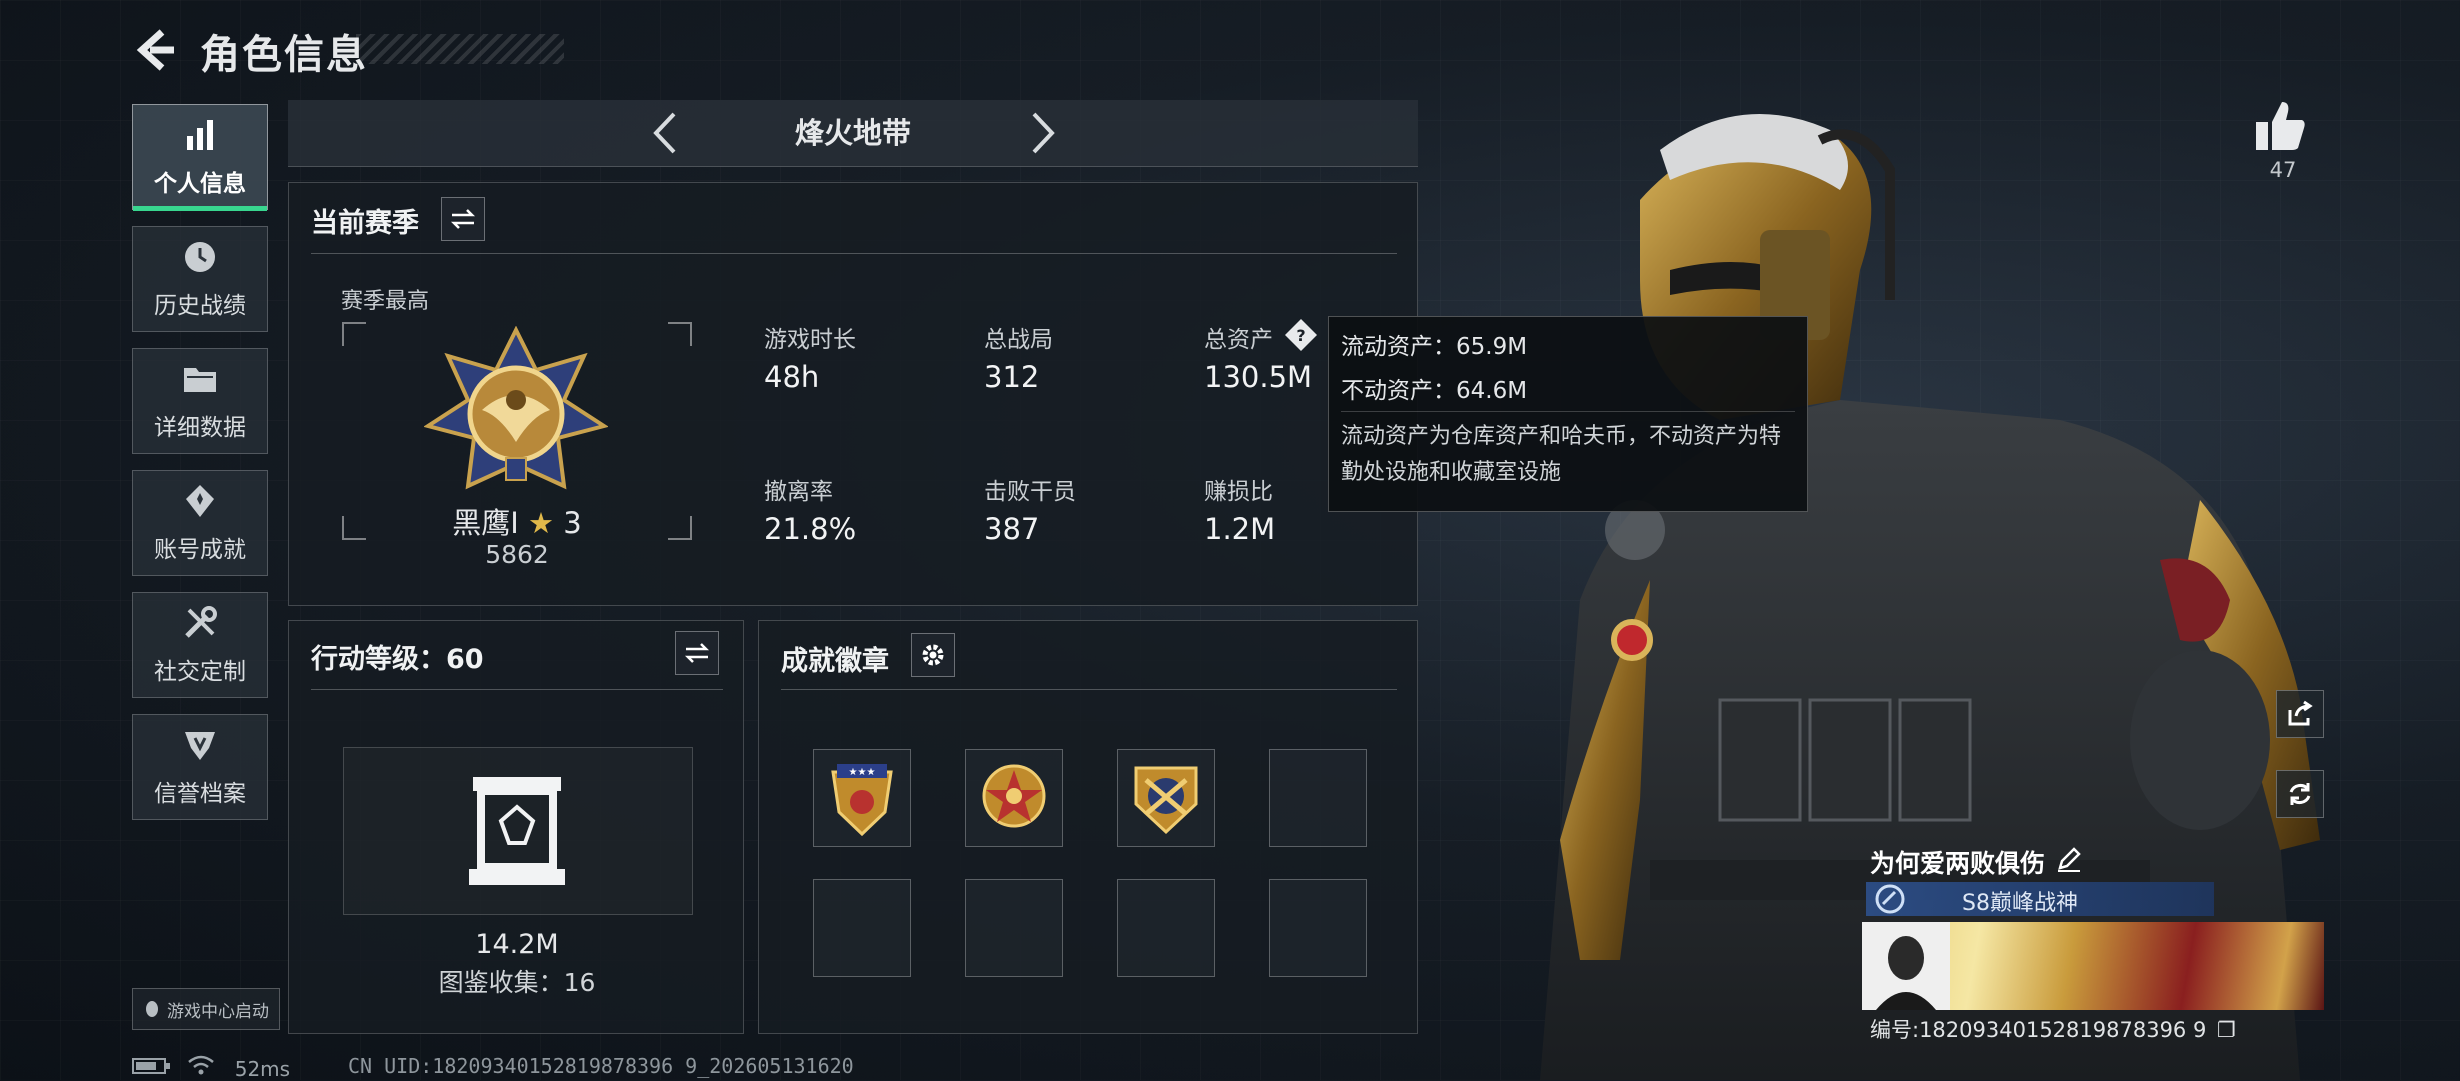  I want to click on level-switch-button, so click(697, 653).